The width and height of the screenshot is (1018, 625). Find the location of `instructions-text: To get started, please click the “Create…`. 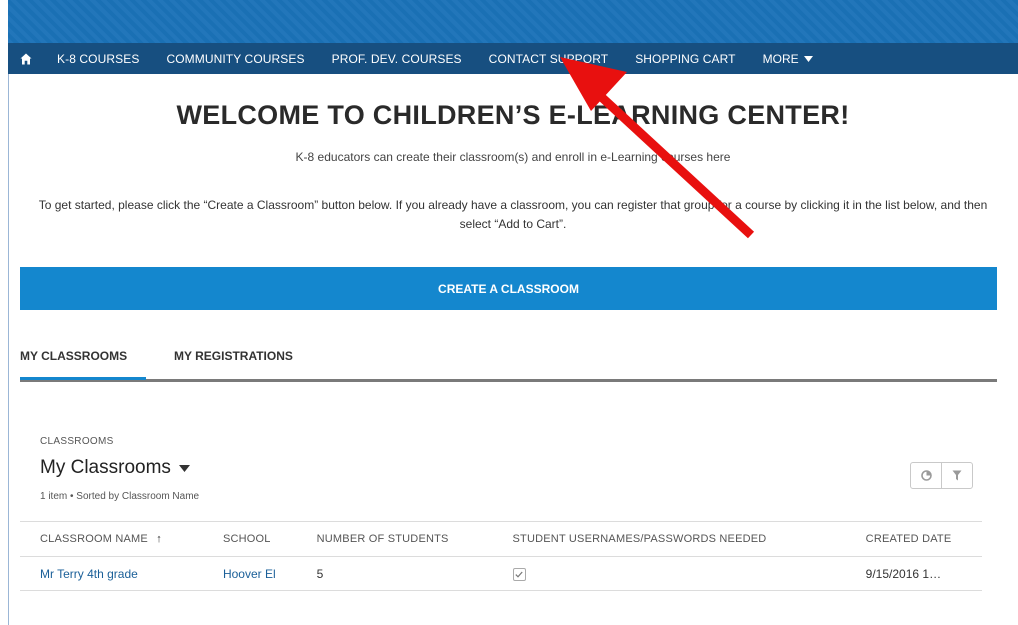

instructions-text: To get started, please click the “Create… is located at coordinates (513, 214).